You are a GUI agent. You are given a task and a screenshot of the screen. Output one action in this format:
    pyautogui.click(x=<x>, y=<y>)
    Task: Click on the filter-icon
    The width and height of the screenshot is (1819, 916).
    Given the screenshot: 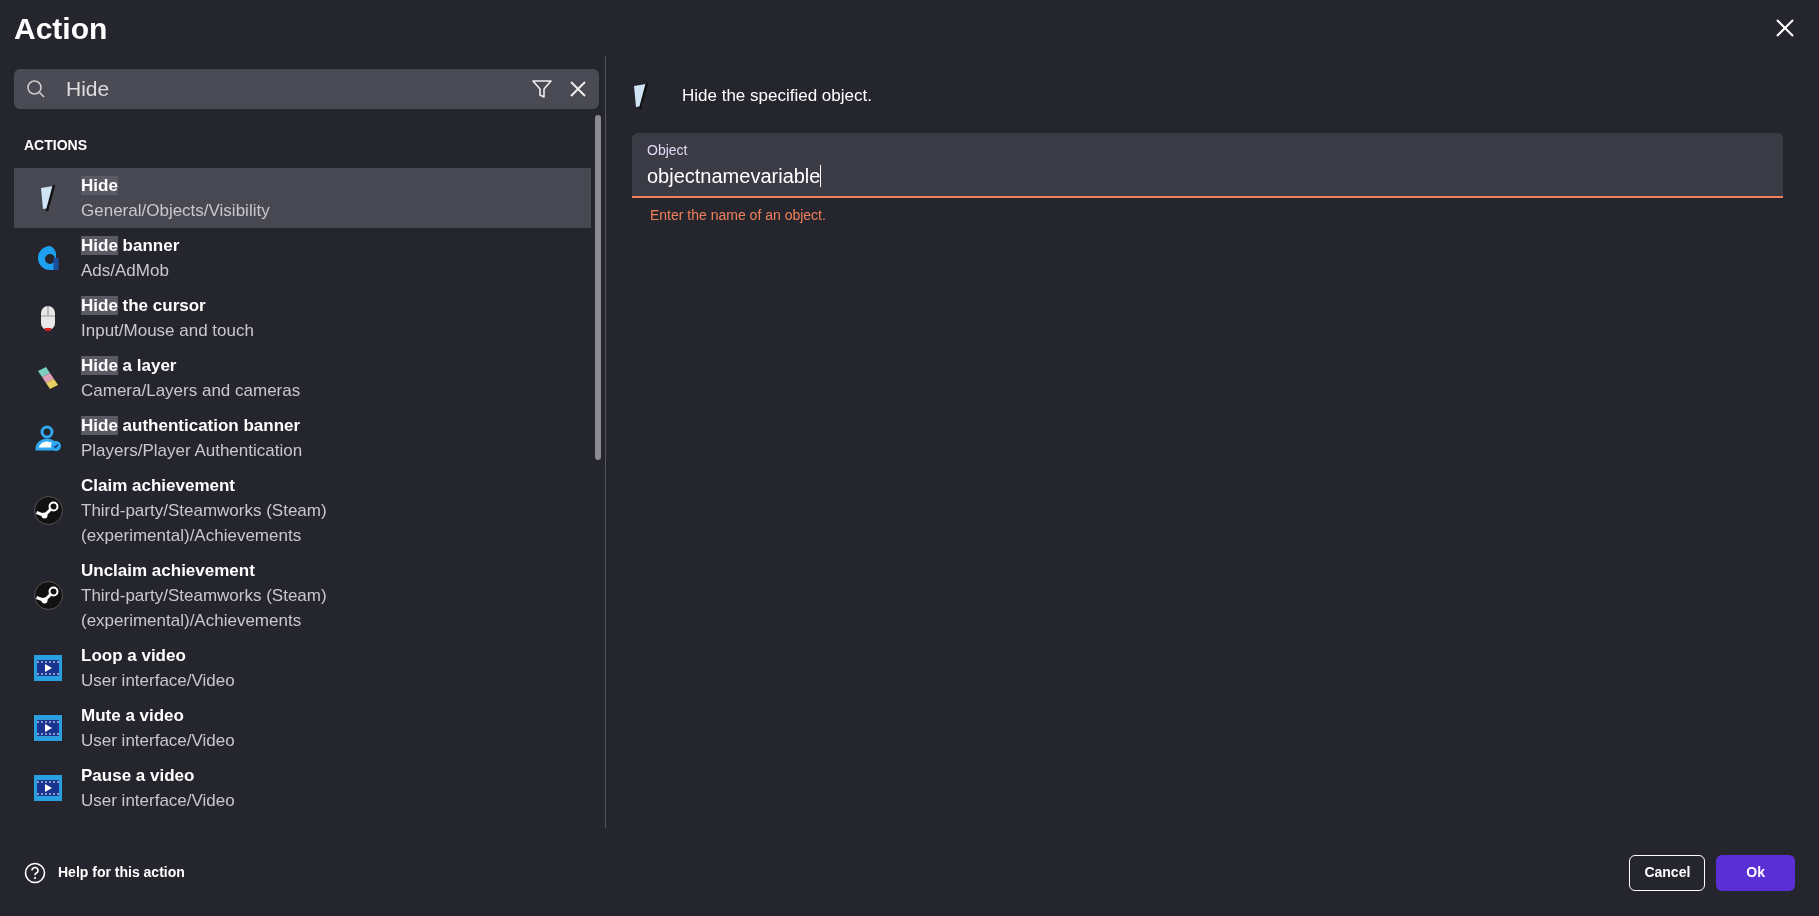 What is the action you would take?
    pyautogui.click(x=542, y=89)
    